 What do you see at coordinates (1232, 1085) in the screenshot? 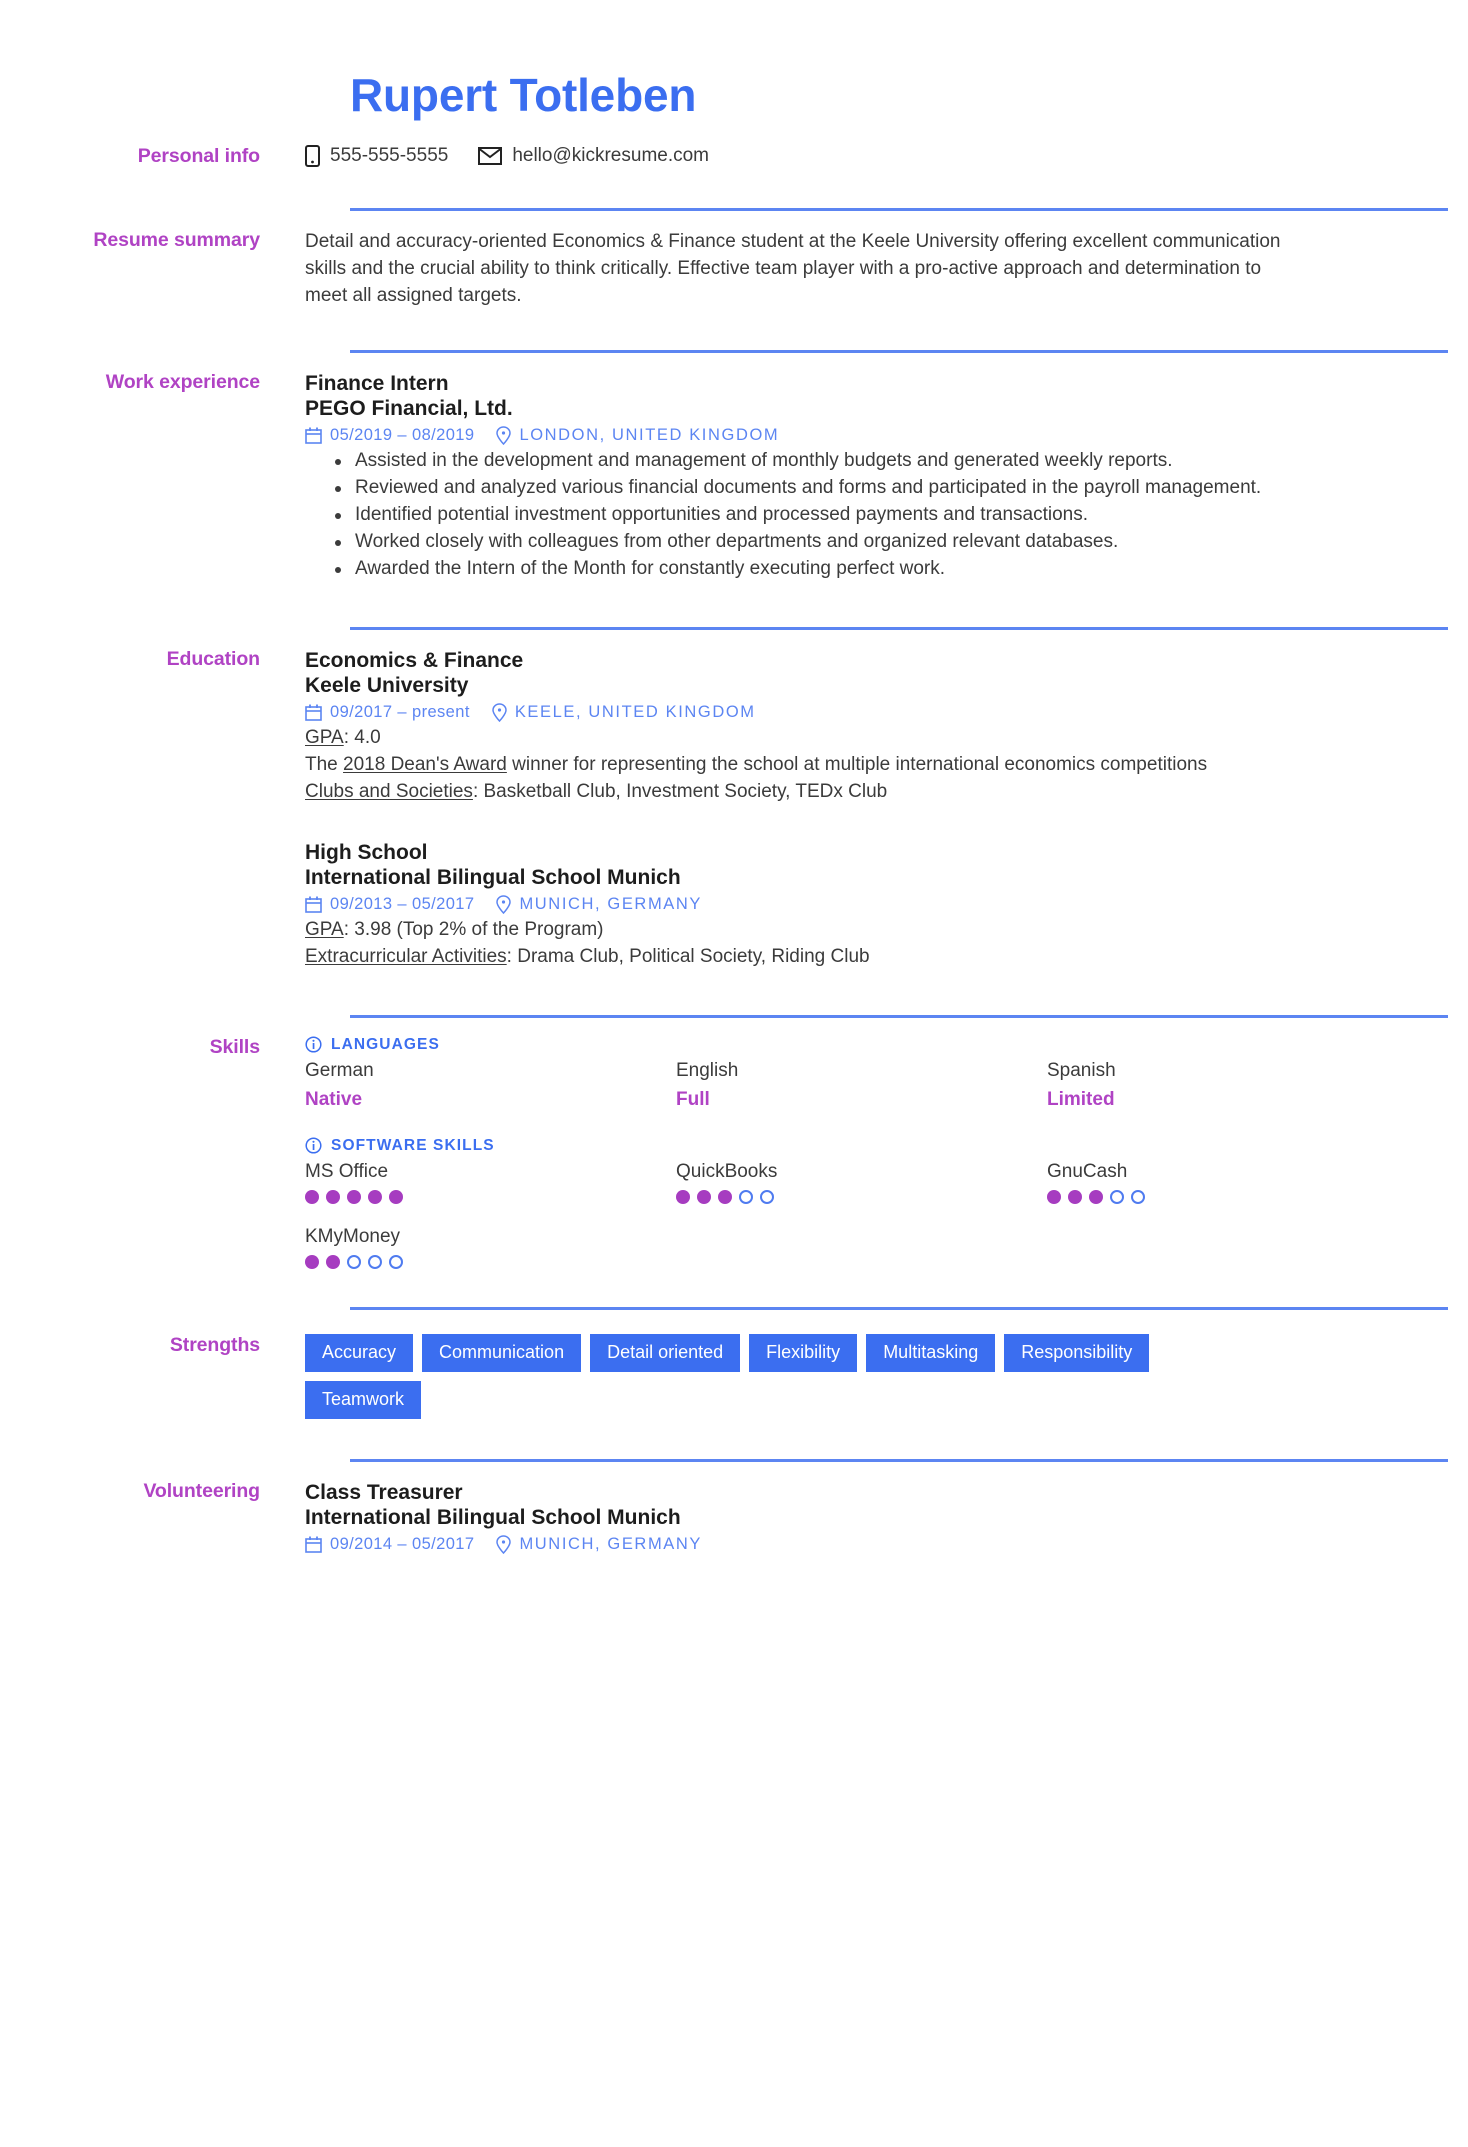
I see `language-item: Spanish Limited` at bounding box center [1232, 1085].